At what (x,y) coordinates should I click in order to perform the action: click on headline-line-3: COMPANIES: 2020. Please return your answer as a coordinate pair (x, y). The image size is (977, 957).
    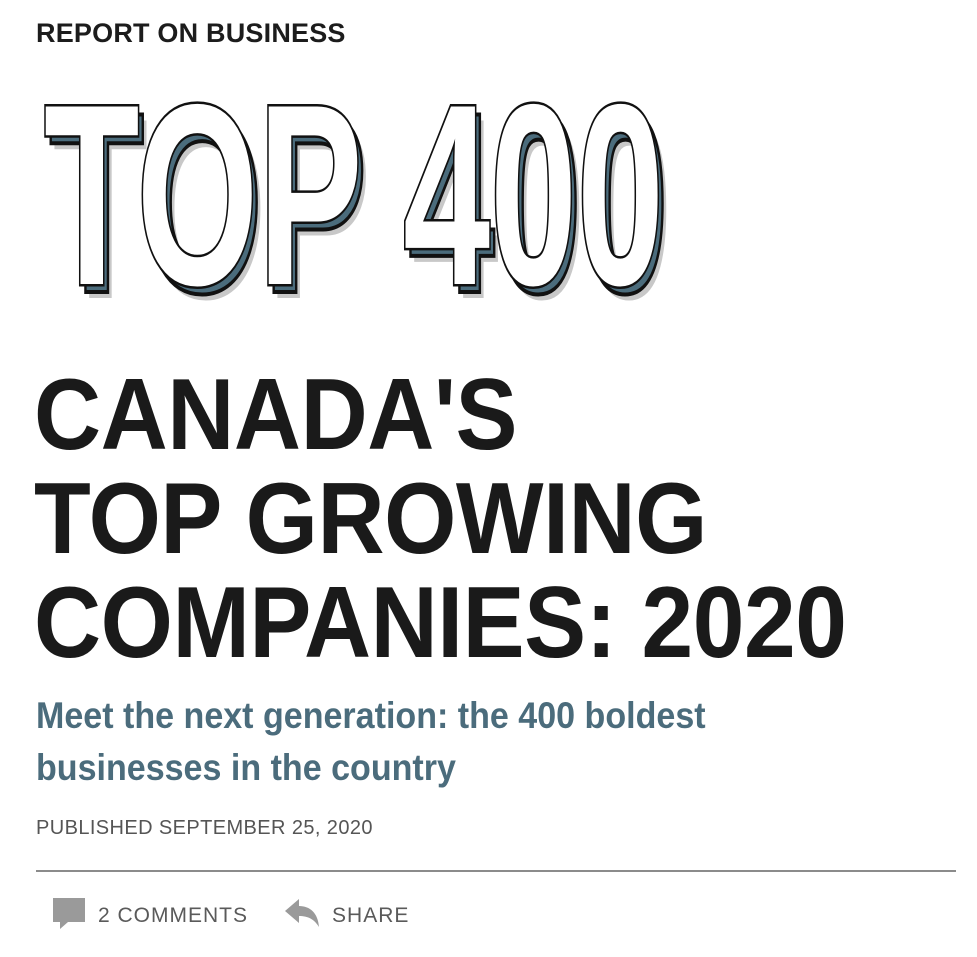
    Looking at the image, I should click on (440, 623).